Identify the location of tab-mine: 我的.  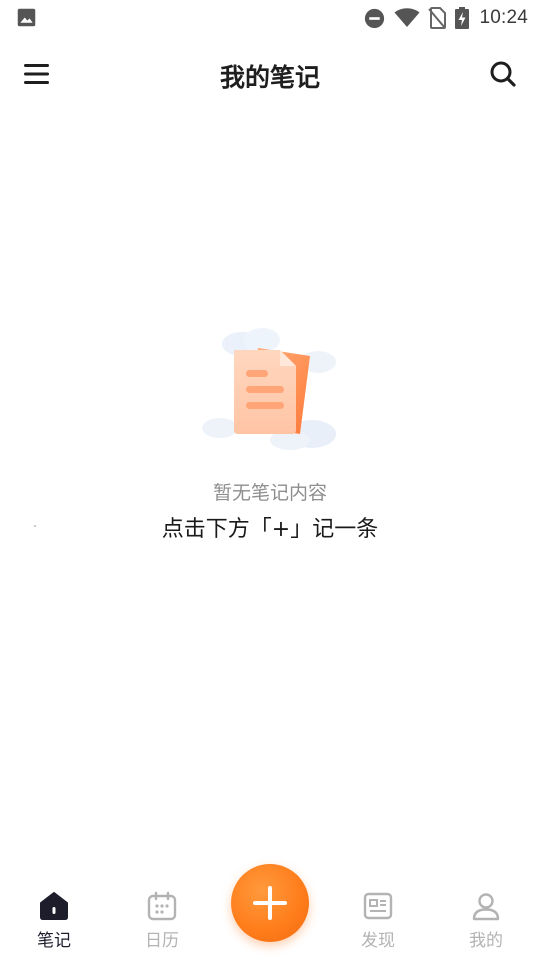
(486, 923).